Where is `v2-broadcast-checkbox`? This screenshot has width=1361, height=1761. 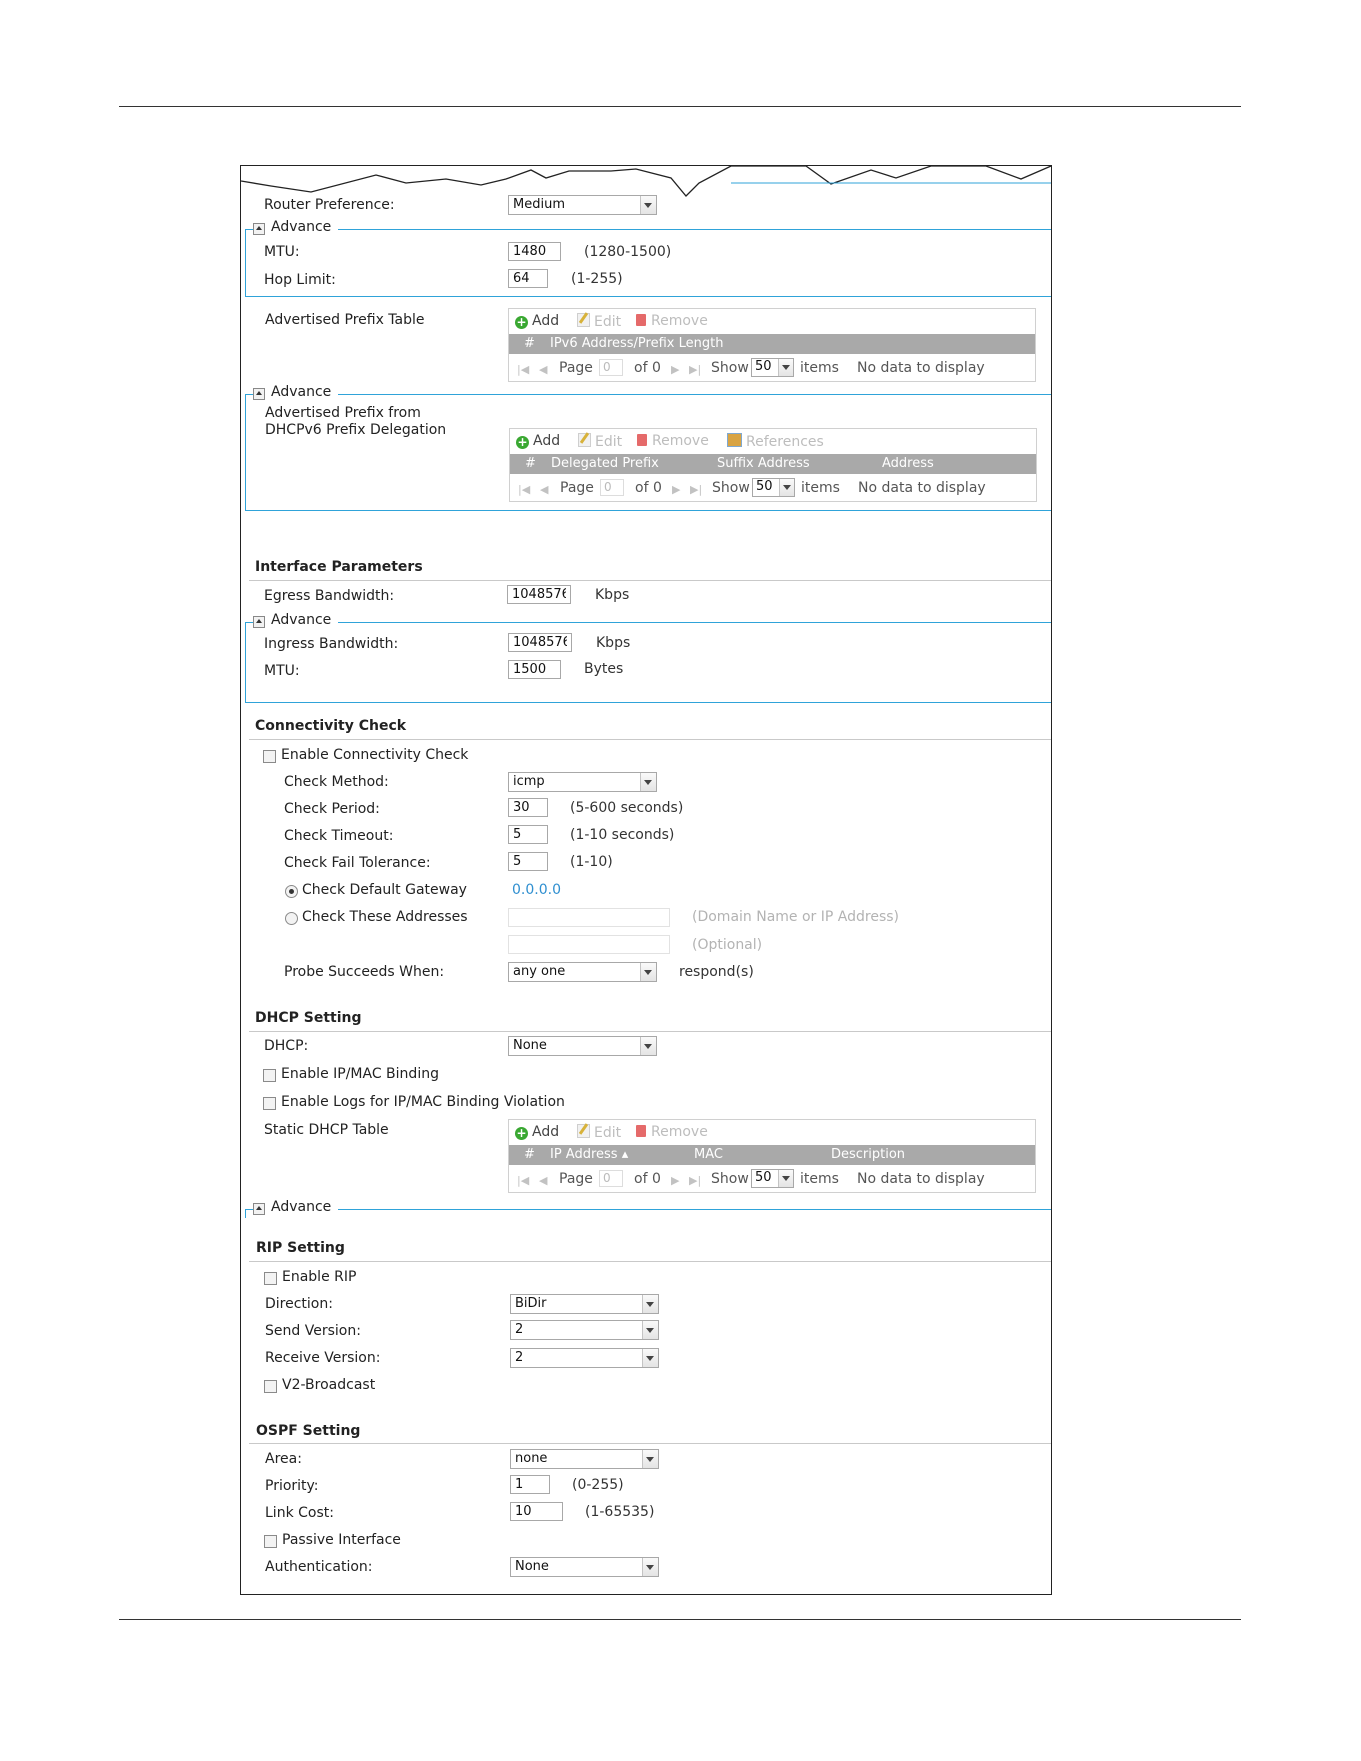 v2-broadcast-checkbox is located at coordinates (270, 1386).